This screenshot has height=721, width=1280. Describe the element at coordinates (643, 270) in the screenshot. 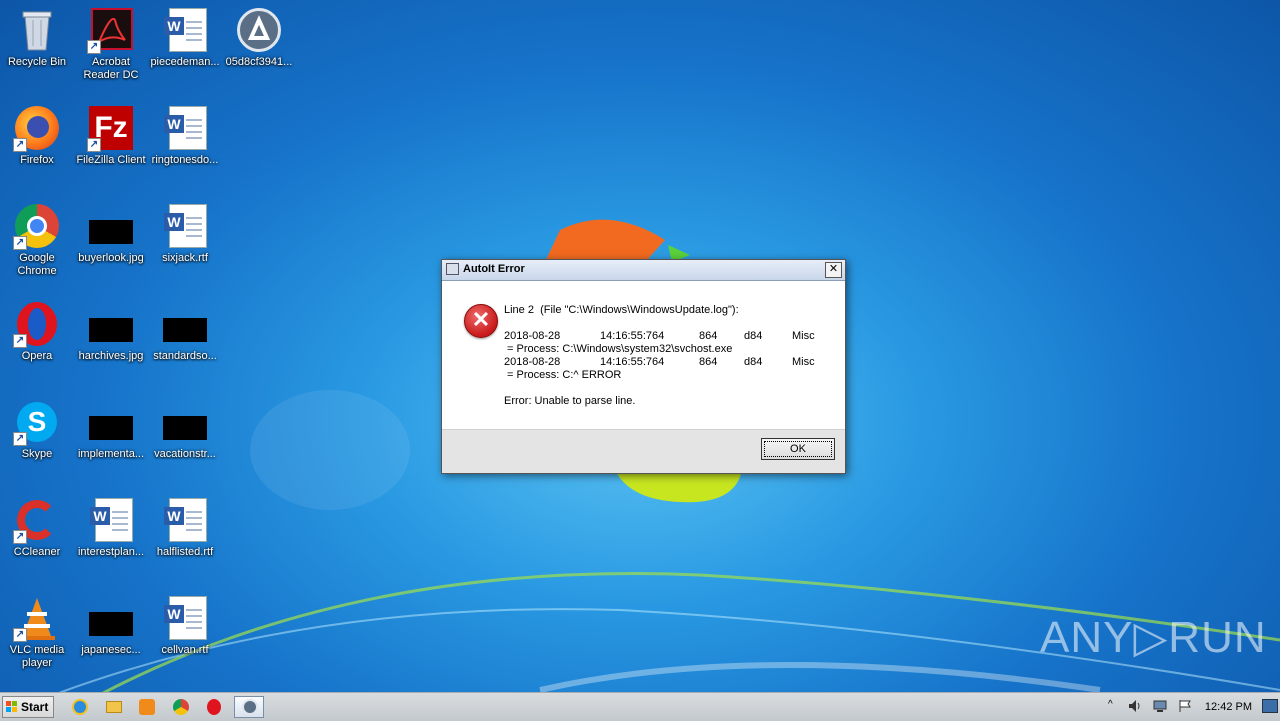

I see `dialog-titlebar: AutoIt Error ✕` at that location.